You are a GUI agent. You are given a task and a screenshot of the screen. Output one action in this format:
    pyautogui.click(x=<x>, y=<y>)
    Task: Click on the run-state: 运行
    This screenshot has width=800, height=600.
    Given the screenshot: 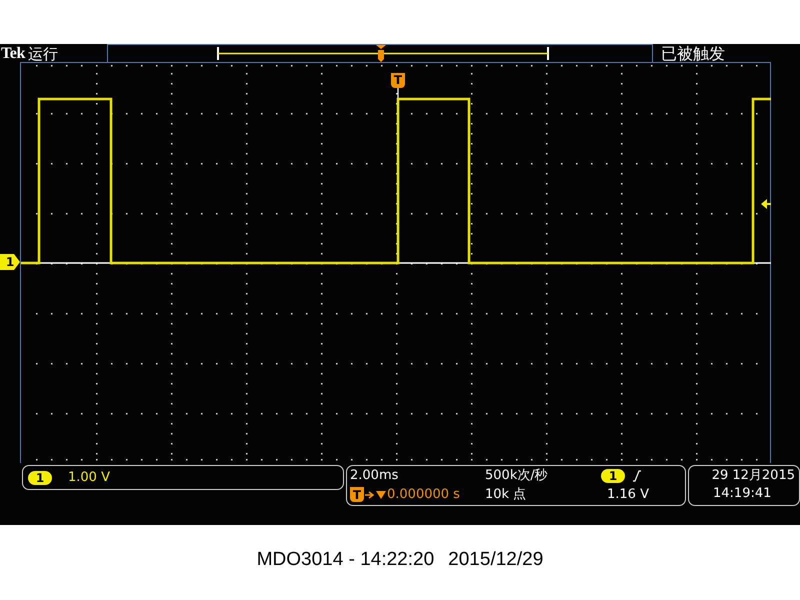 What is the action you would take?
    pyautogui.click(x=43, y=54)
    